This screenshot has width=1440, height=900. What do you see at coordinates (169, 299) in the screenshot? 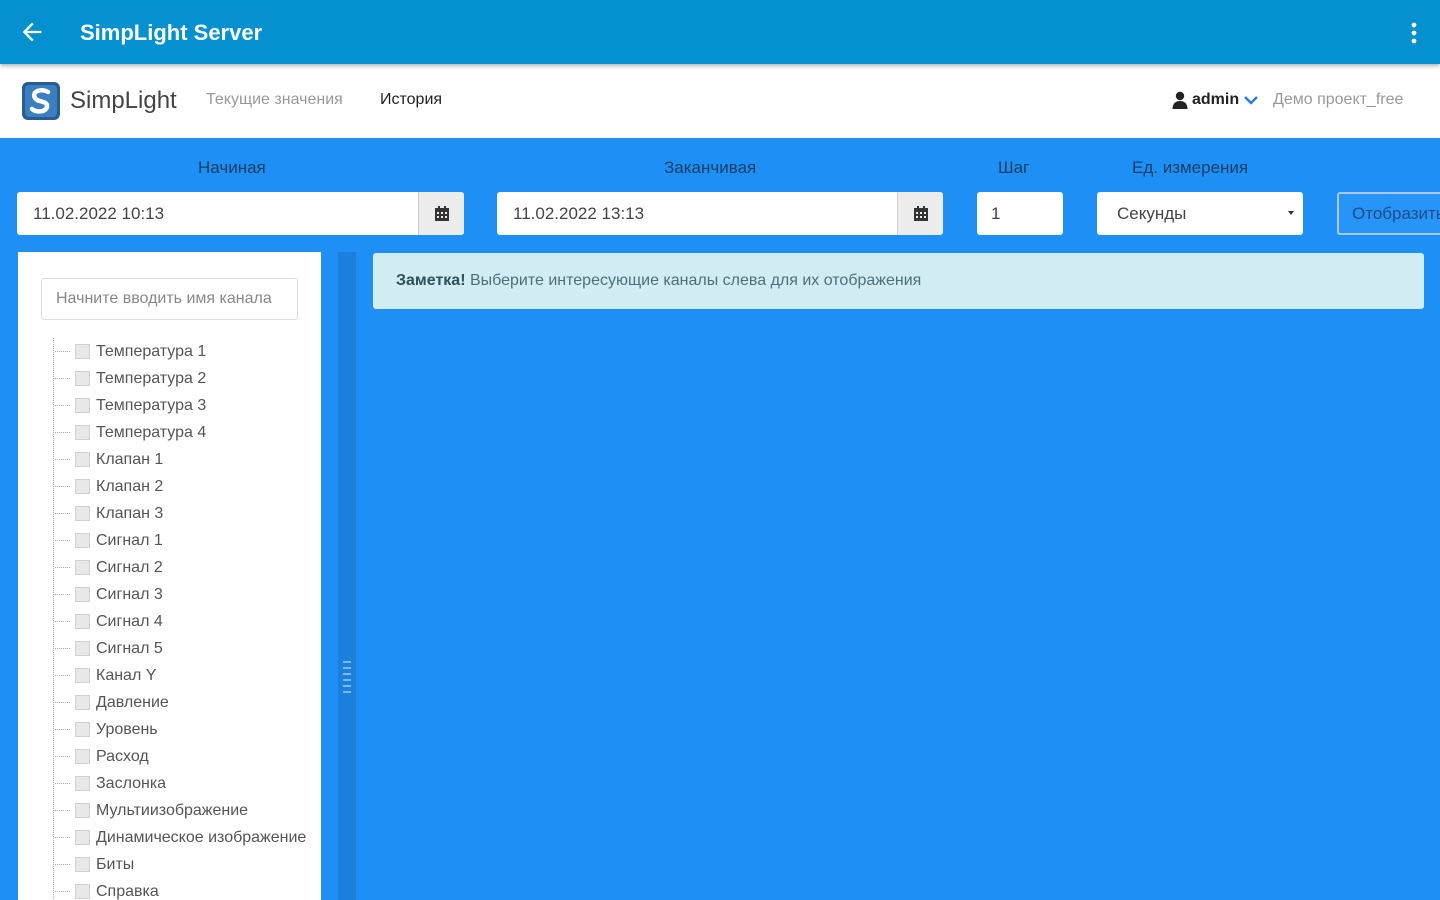
I see `channel-search-input` at bounding box center [169, 299].